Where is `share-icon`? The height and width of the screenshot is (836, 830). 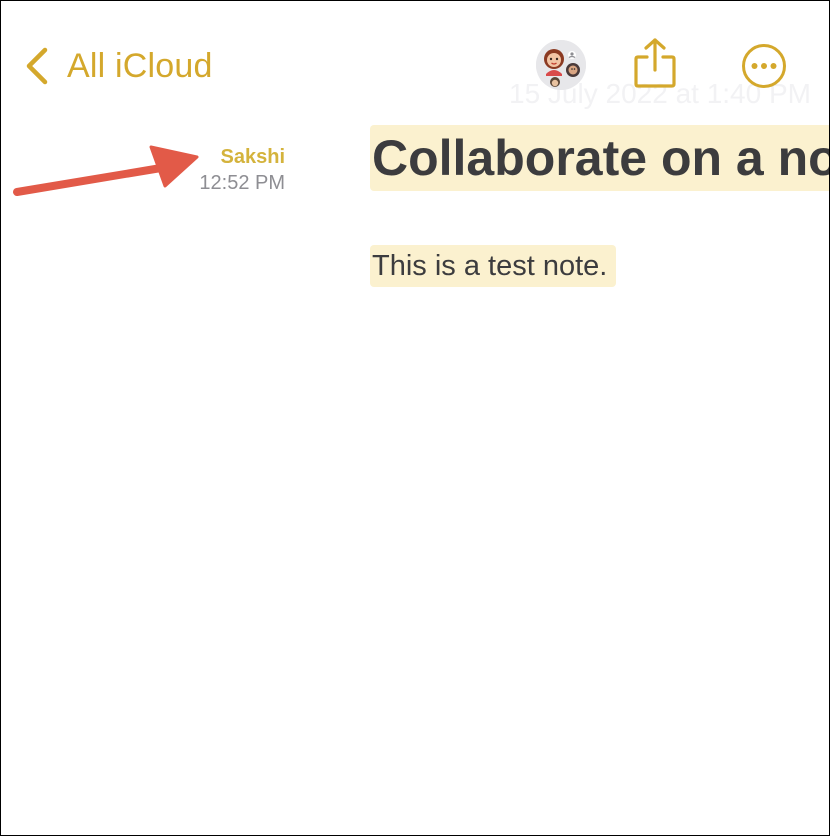 share-icon is located at coordinates (655, 65).